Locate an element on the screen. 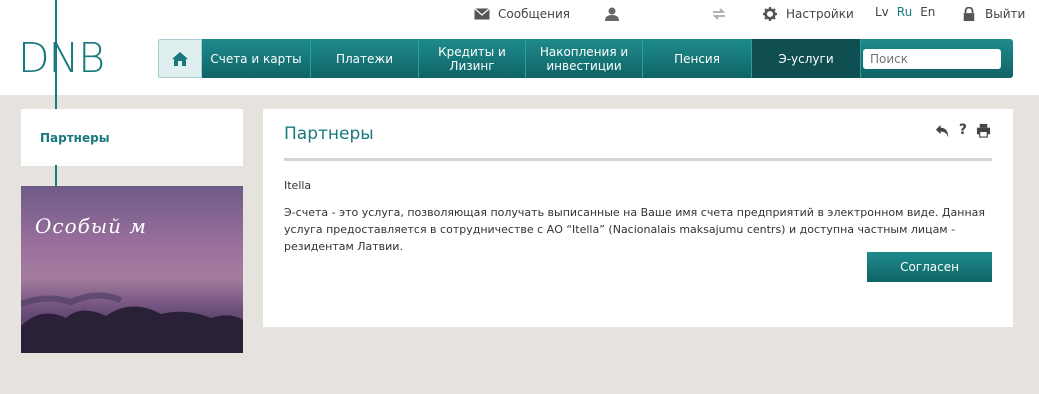 Image resolution: width=1039 pixels, height=394 pixels. nav-accounts: Счета и карты is located at coordinates (256, 58).